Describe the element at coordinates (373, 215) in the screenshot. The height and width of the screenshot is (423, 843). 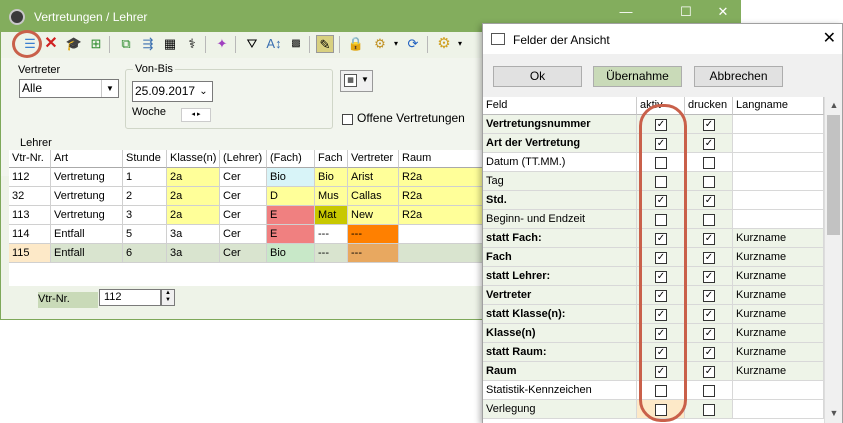
I see `table-cell-vertreter: New` at that location.